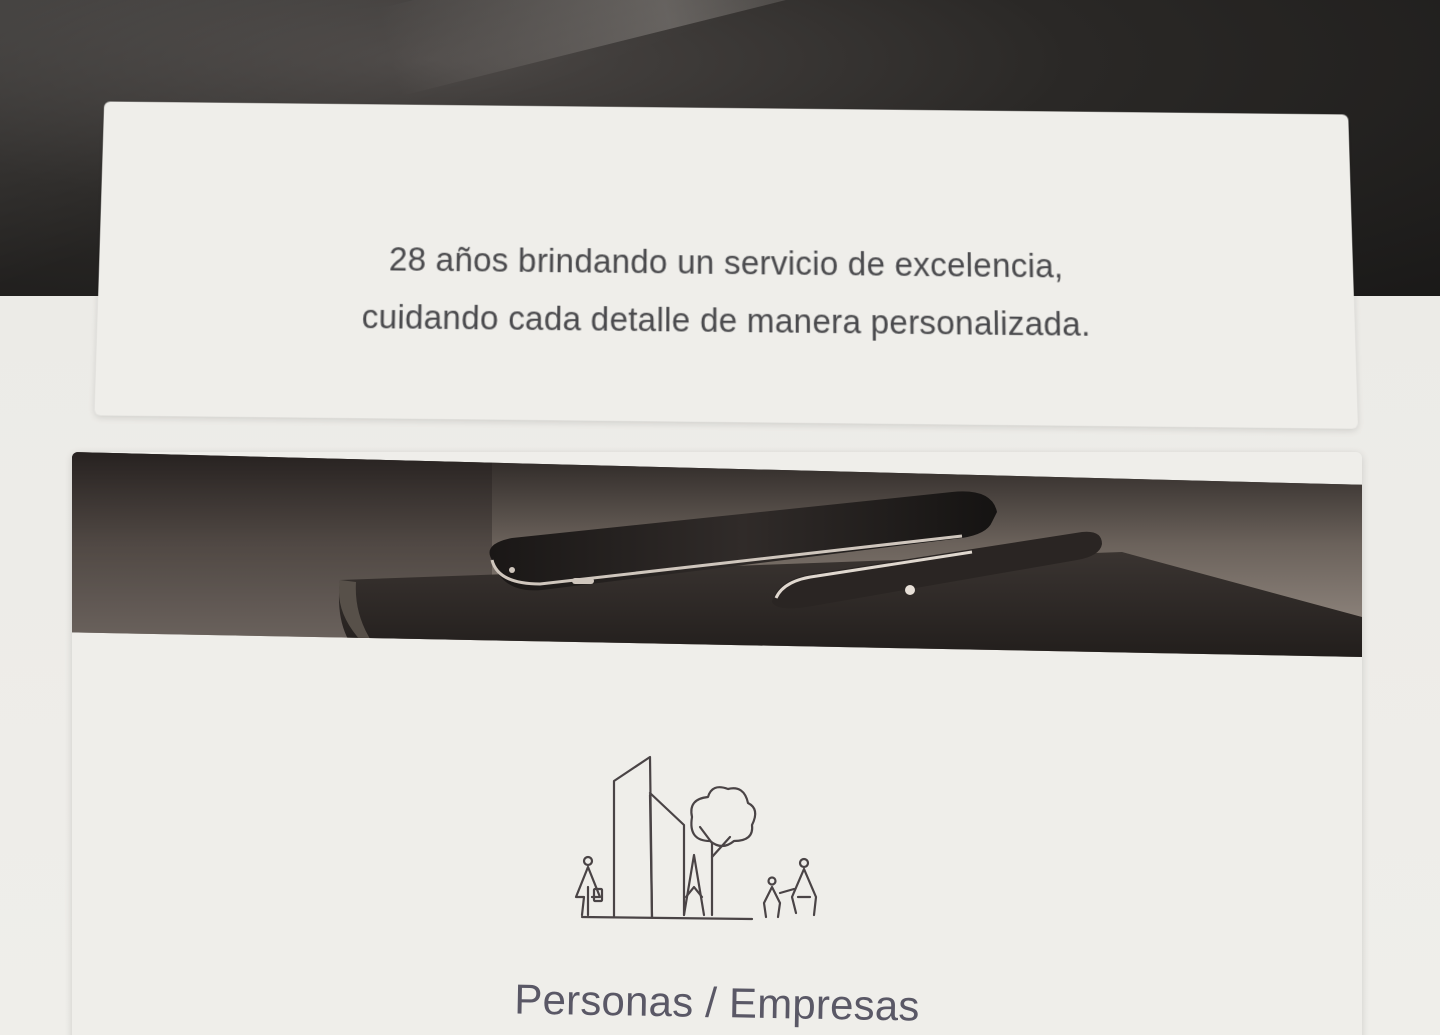 The width and height of the screenshot is (1440, 1035). Describe the element at coordinates (697, 837) in the screenshot. I see `city-people-icon` at that location.